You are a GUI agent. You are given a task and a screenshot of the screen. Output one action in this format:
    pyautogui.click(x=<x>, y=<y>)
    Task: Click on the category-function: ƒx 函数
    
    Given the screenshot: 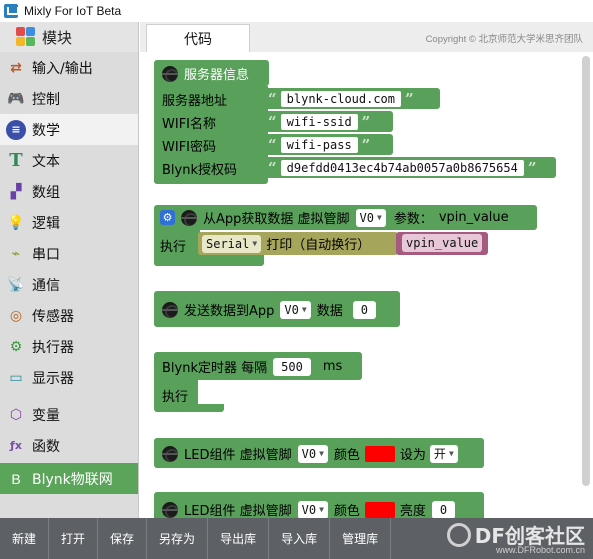 What is the action you would take?
    pyautogui.click(x=69, y=445)
    